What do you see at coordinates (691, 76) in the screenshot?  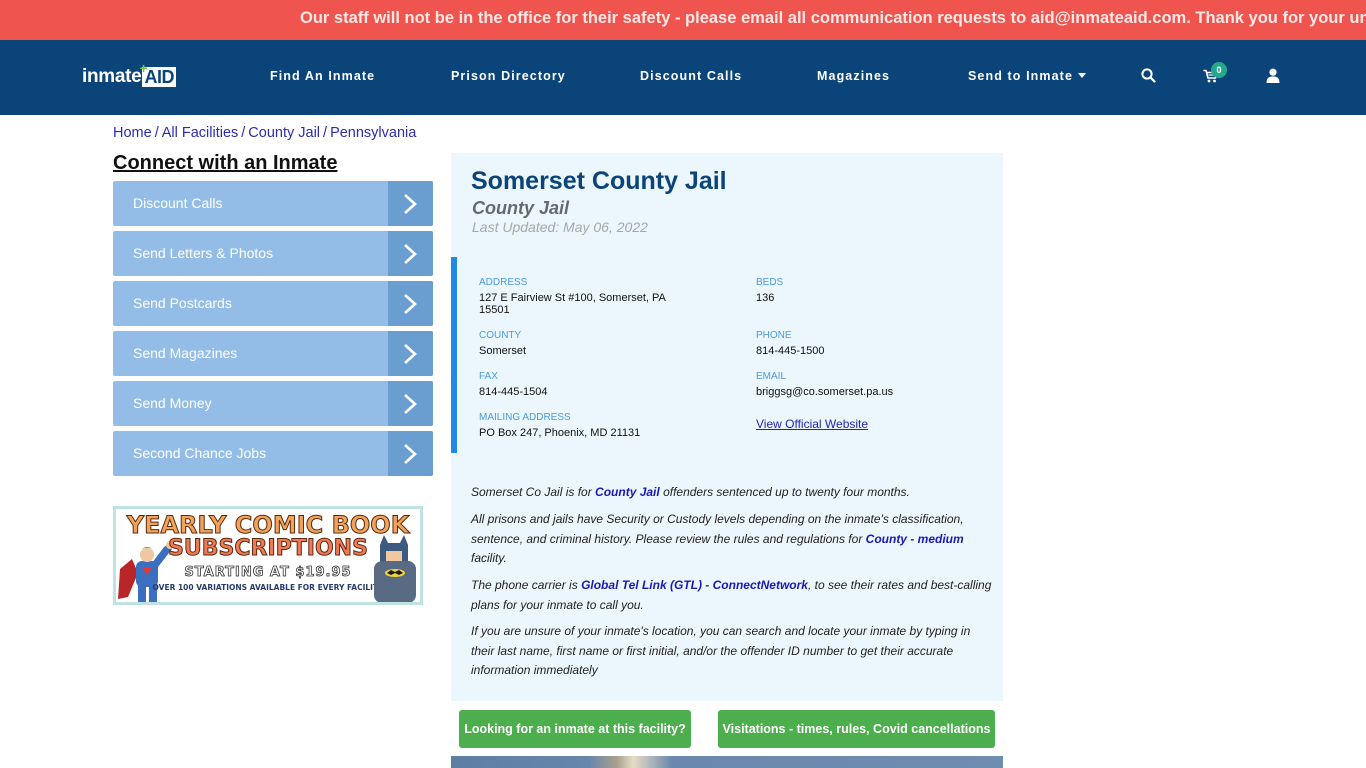 I see `nav-discount-calls: Discount Calls` at bounding box center [691, 76].